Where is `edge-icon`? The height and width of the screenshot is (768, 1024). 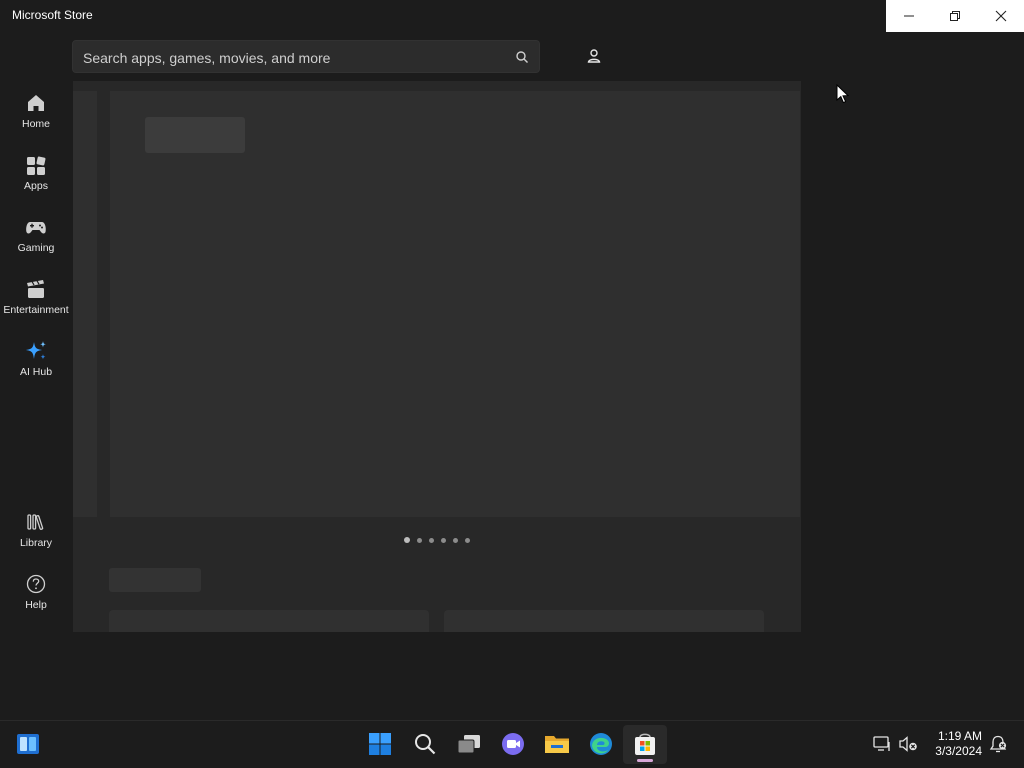 edge-icon is located at coordinates (601, 744).